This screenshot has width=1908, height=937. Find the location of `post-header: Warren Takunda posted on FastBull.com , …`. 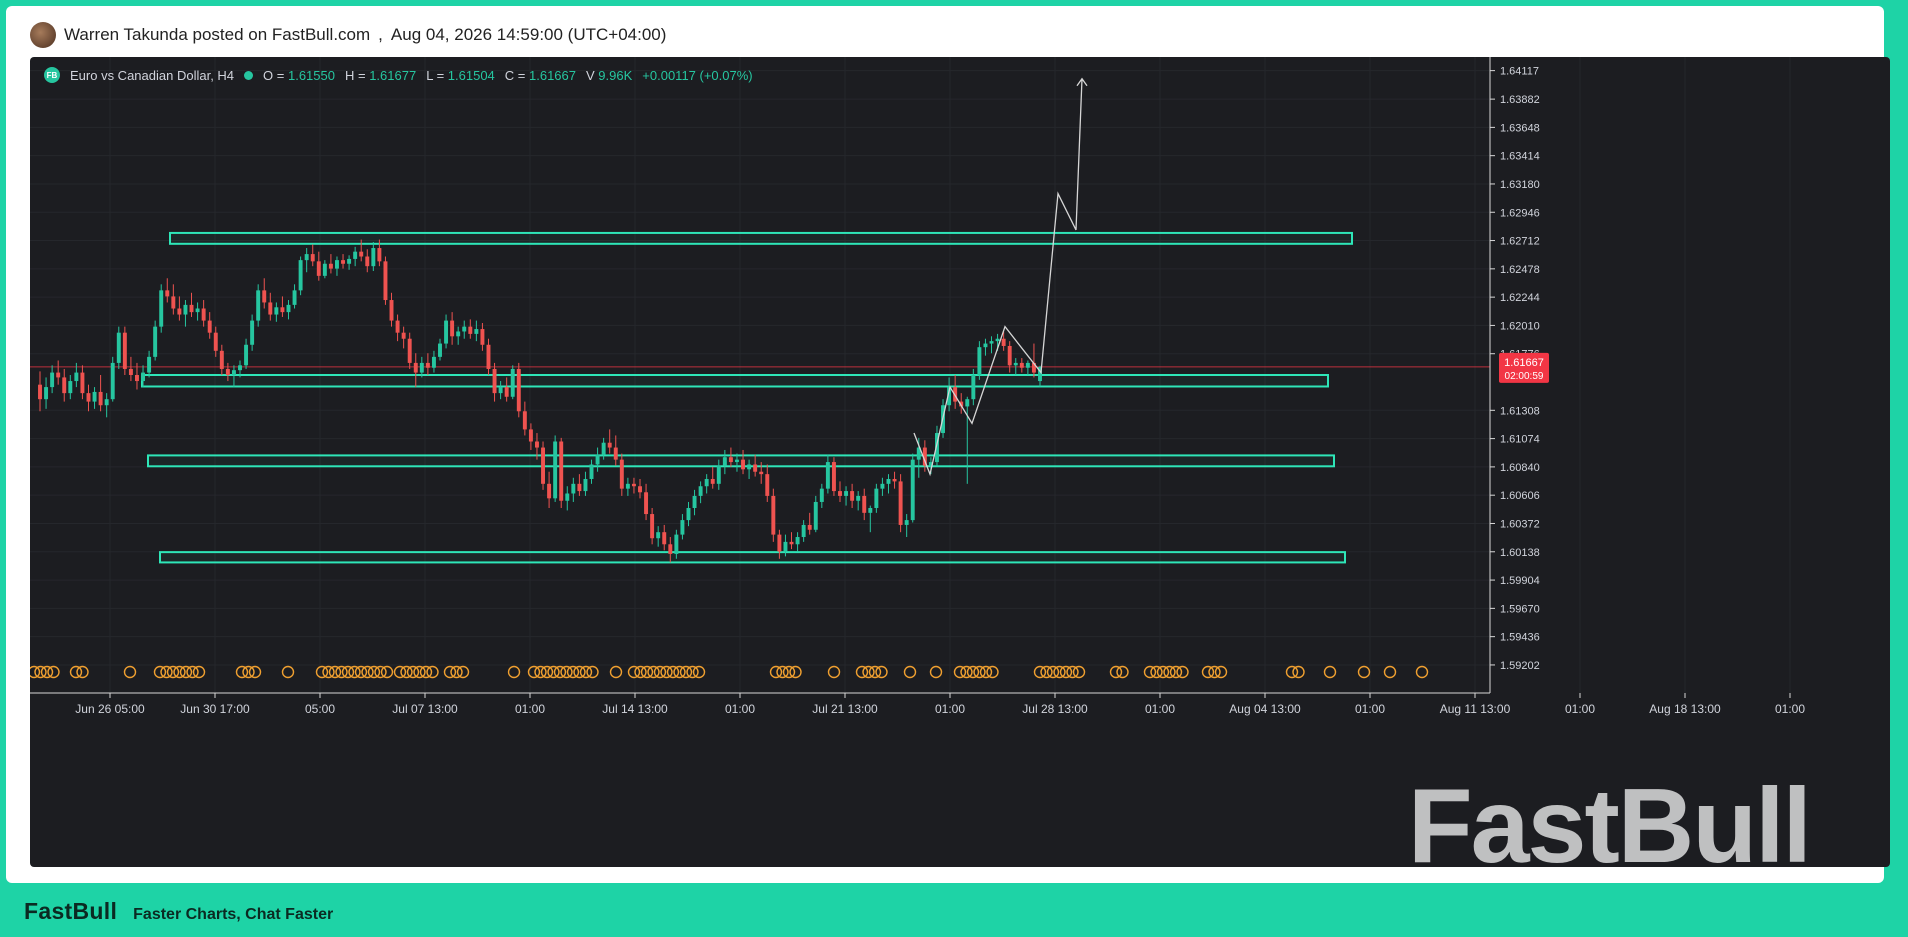

post-header: Warren Takunda posted on FastBull.com , … is located at coordinates (348, 35).